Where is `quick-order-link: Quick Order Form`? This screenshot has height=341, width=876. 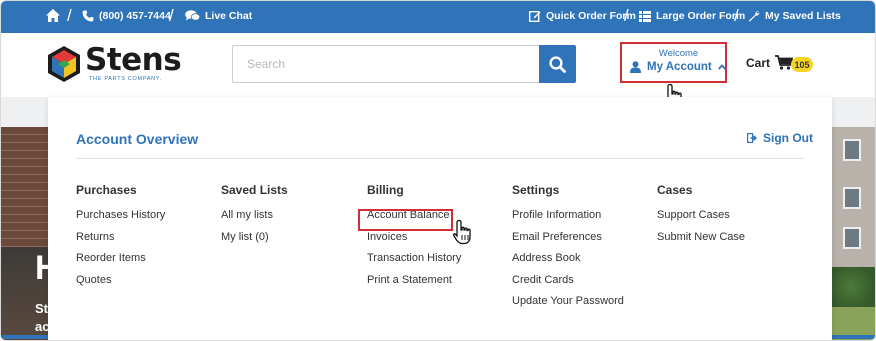 quick-order-link: Quick Order Form is located at coordinates (582, 16).